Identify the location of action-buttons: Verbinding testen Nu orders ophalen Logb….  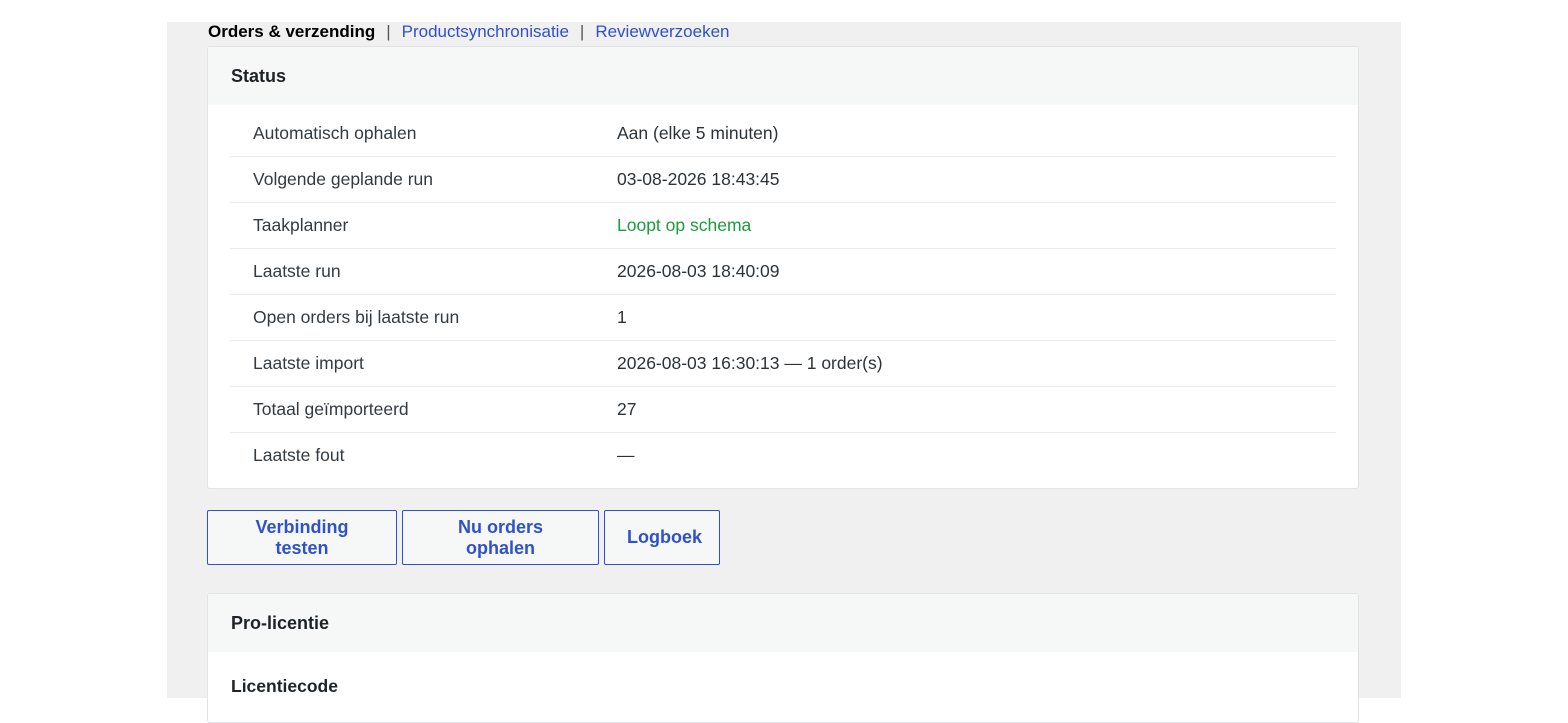
(463, 537).